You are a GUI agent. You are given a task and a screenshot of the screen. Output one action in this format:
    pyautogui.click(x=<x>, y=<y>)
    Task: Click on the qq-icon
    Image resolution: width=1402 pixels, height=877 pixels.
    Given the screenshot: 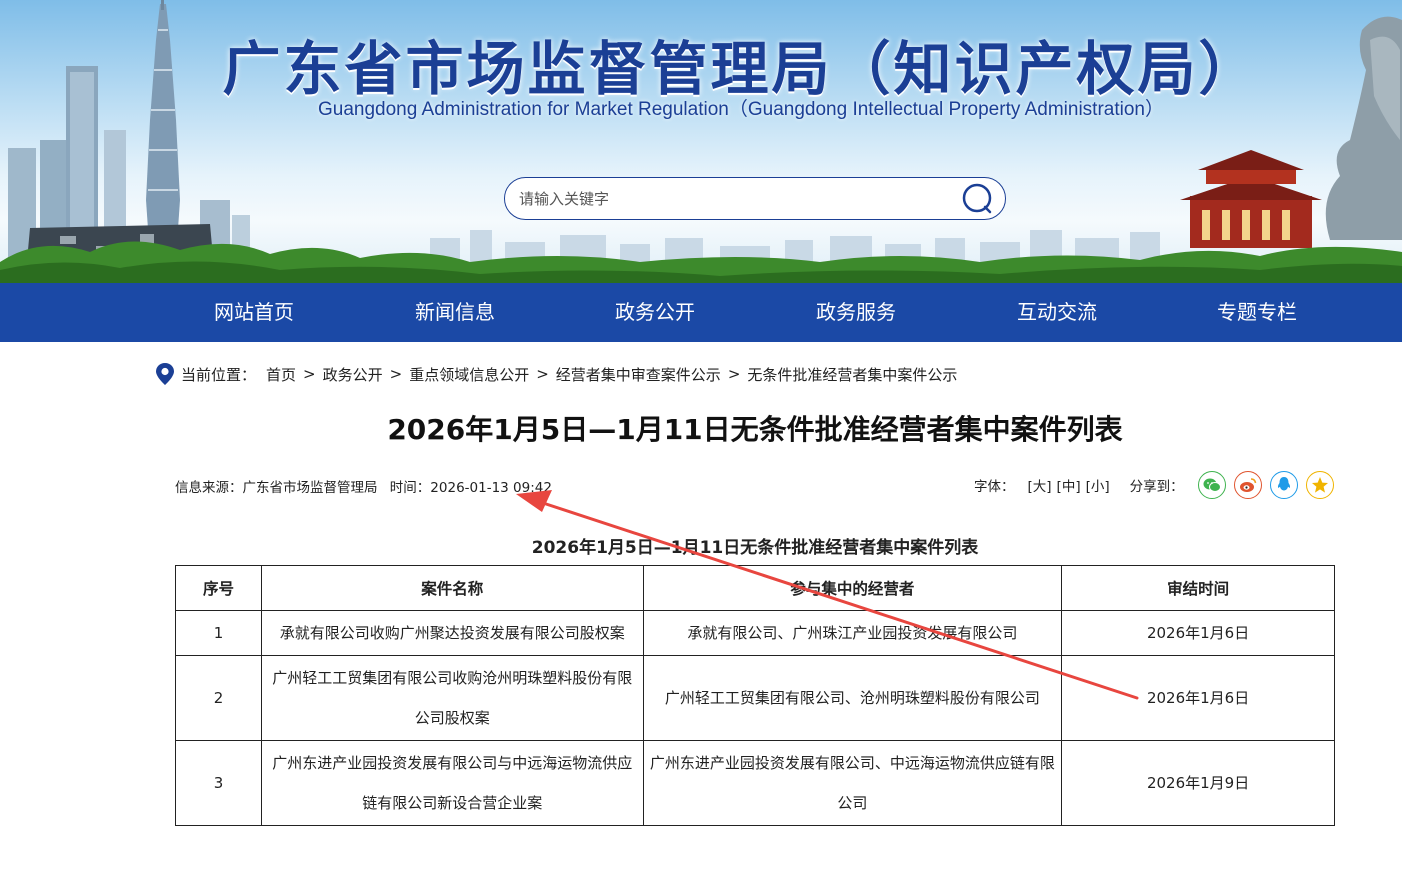 What is the action you would take?
    pyautogui.click(x=1283, y=485)
    